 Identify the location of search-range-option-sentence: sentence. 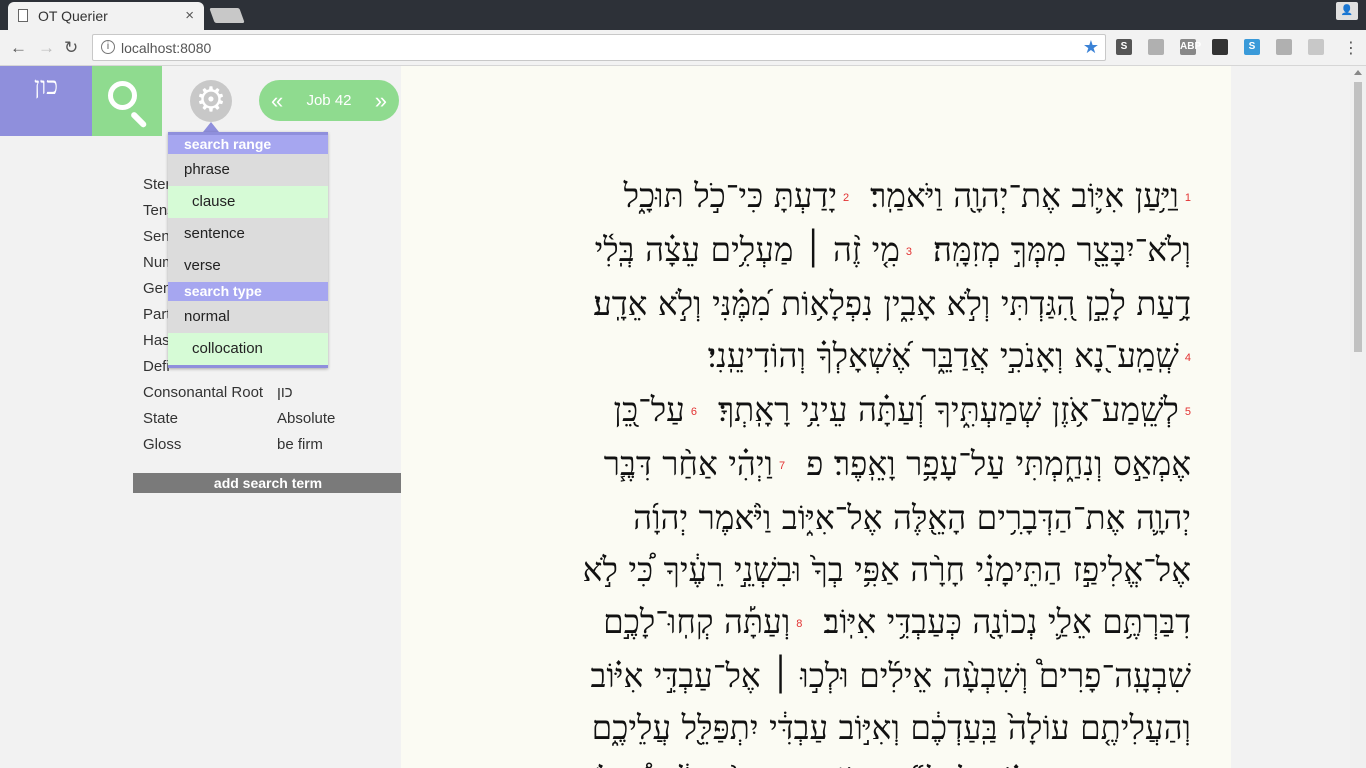
(248, 234).